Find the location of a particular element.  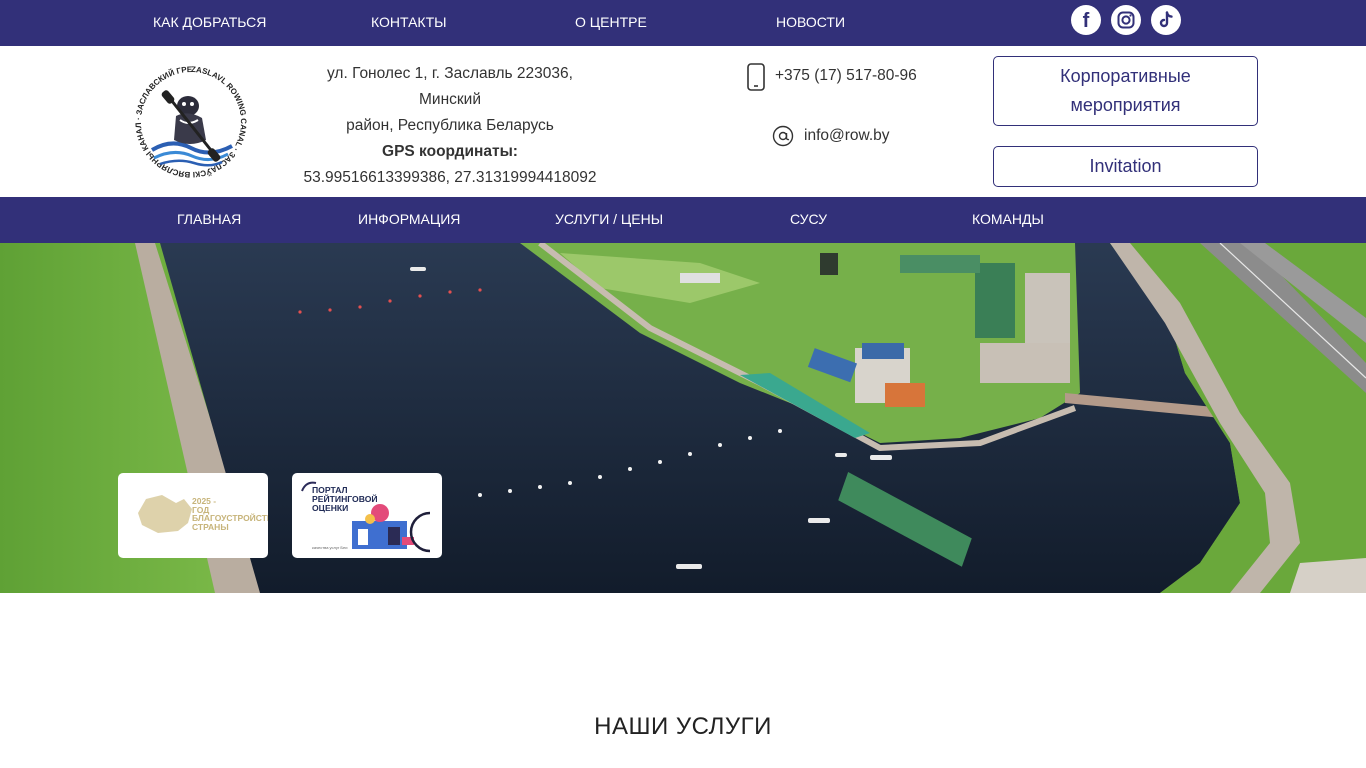

instagram-icon is located at coordinates (1126, 20).